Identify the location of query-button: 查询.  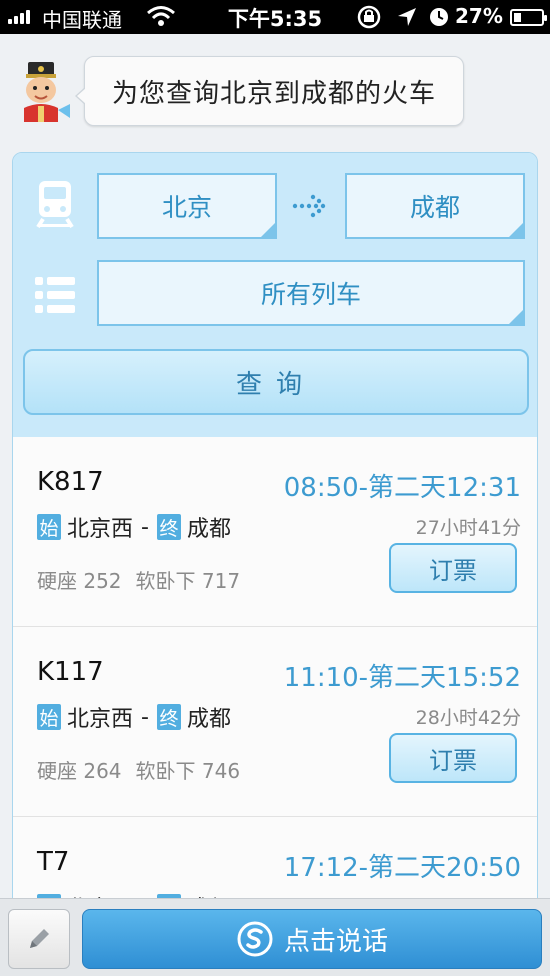
(276, 382).